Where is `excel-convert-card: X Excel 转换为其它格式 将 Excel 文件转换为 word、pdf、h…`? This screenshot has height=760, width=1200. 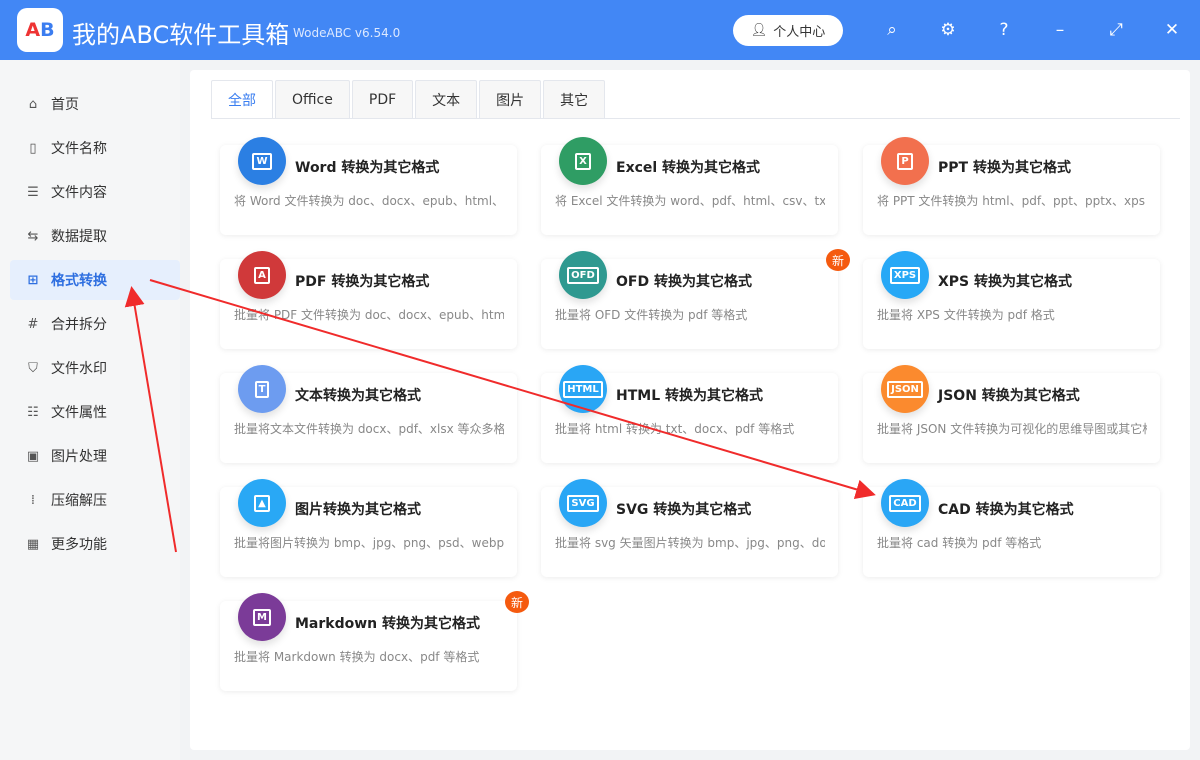 excel-convert-card: X Excel 转换为其它格式 将 Excel 文件转换为 word、pdf、h… is located at coordinates (689, 186).